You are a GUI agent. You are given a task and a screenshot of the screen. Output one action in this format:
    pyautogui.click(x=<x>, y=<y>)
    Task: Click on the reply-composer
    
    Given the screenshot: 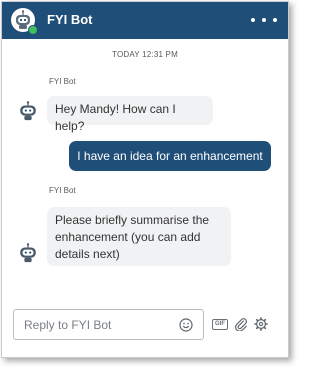 What is the action you would take?
    pyautogui.click(x=108, y=324)
    